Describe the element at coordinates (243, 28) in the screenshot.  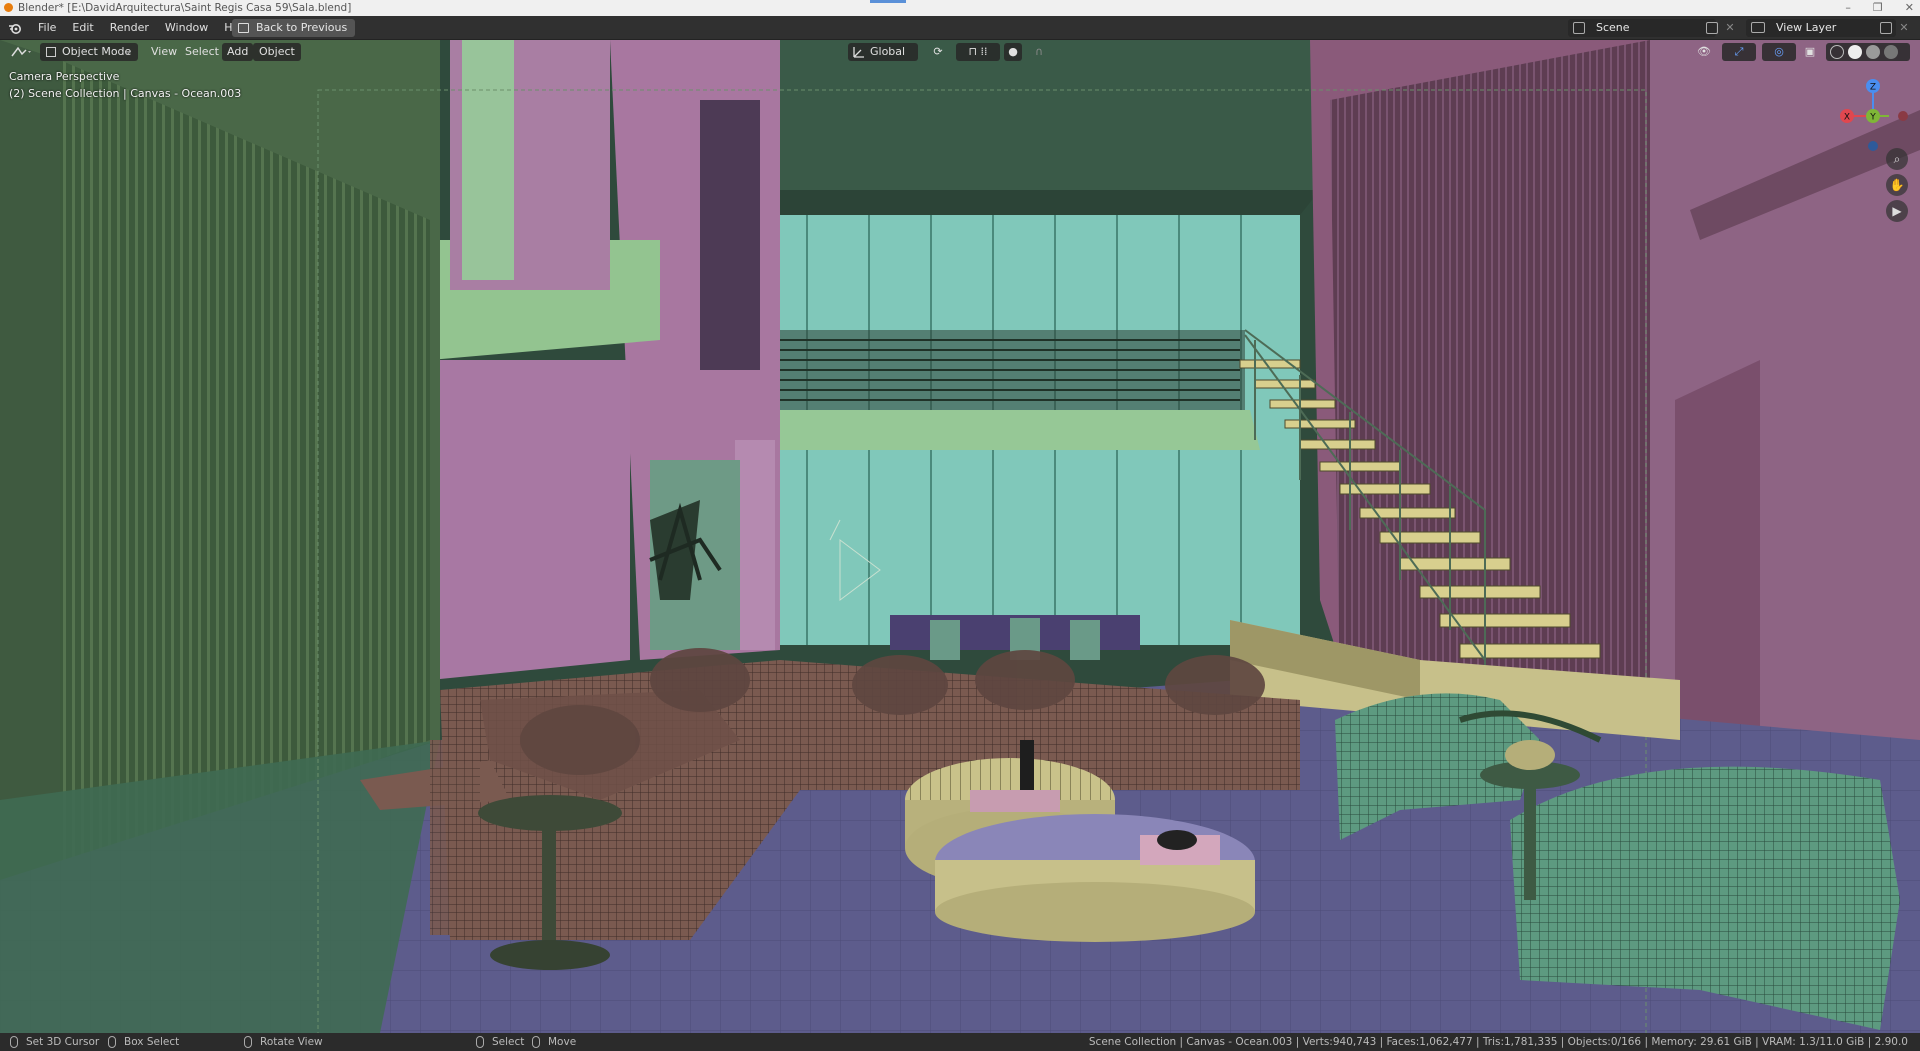
I see `screen-icon` at that location.